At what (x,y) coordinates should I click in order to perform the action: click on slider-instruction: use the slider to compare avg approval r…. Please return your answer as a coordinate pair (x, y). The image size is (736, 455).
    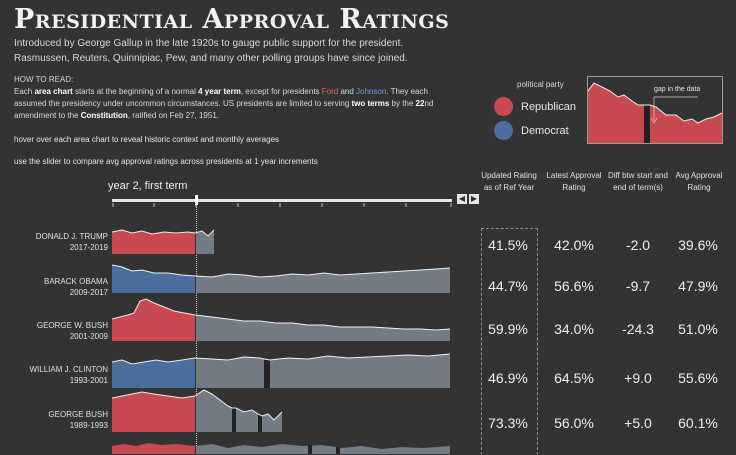
    Looking at the image, I should click on (166, 161).